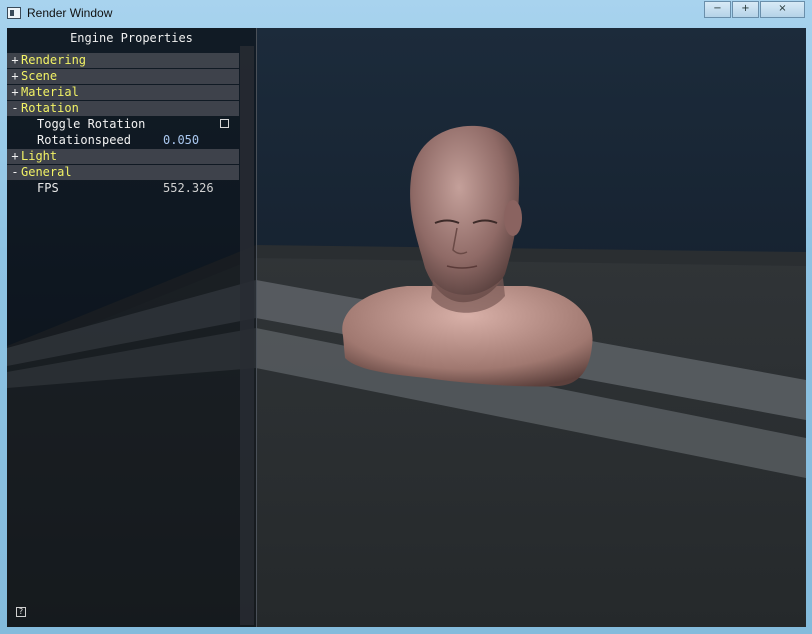 The image size is (812, 634). What do you see at coordinates (782, 9) in the screenshot?
I see `close-button: ×` at bounding box center [782, 9].